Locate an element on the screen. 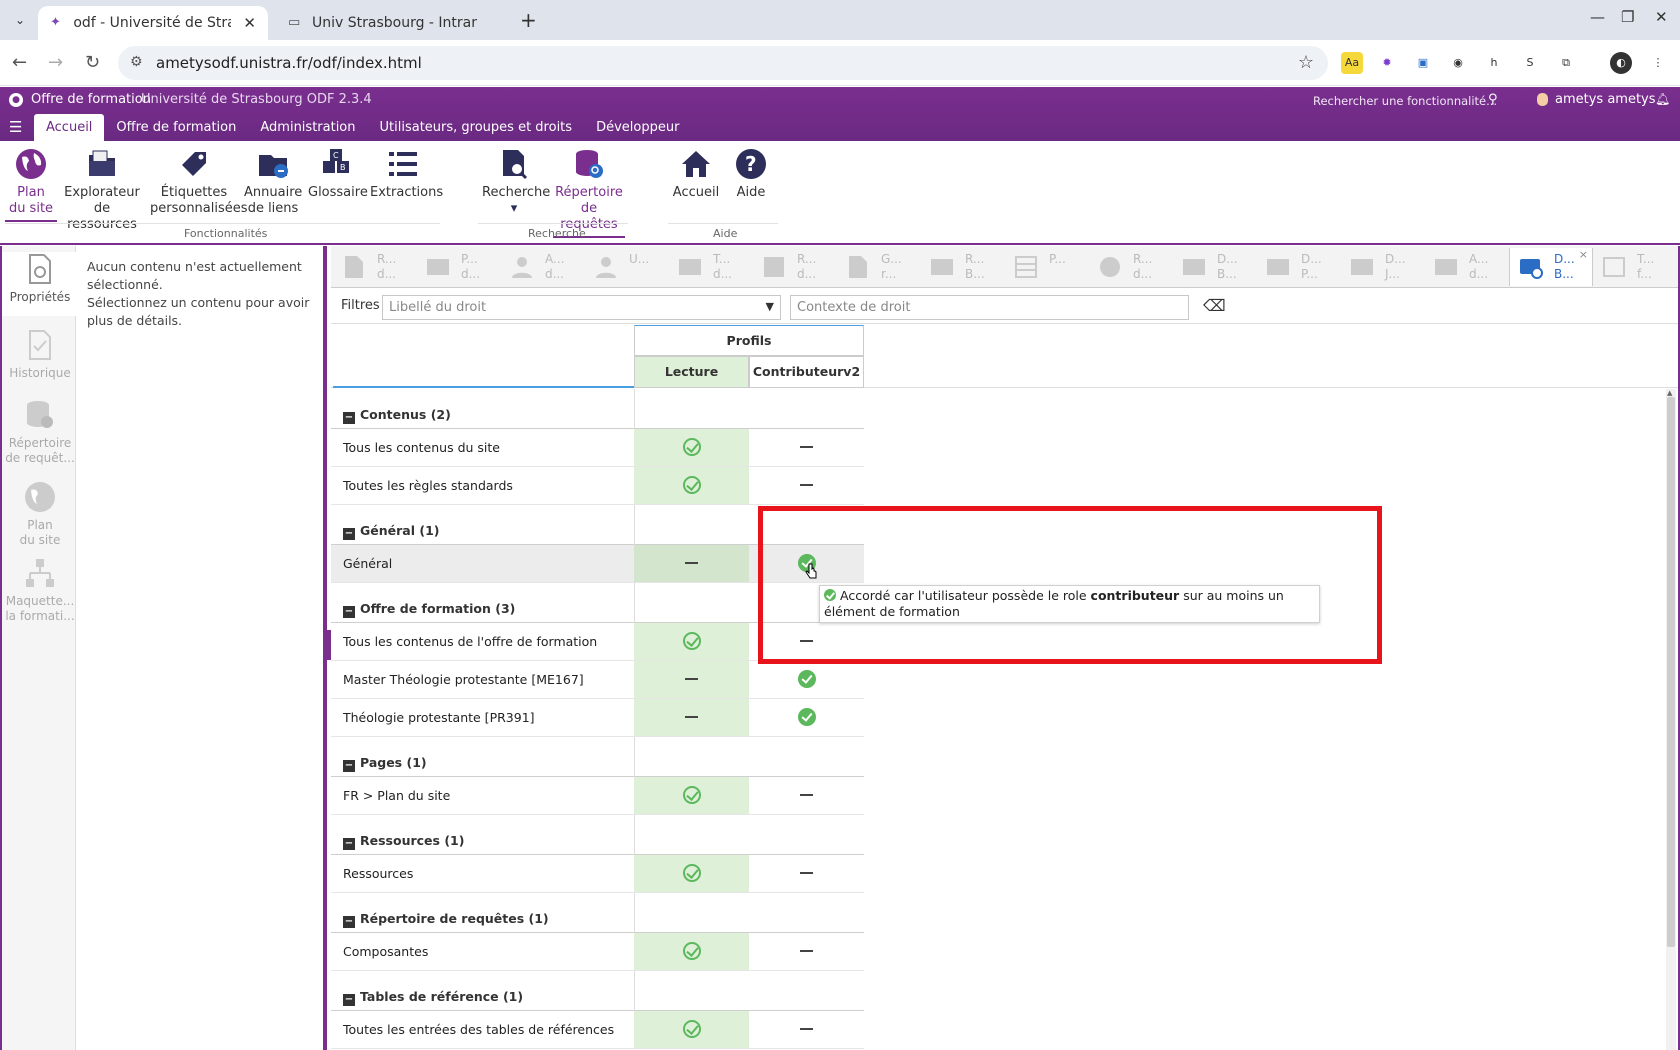  explorateur-button: Explorateur de ressources is located at coordinates (102, 190).